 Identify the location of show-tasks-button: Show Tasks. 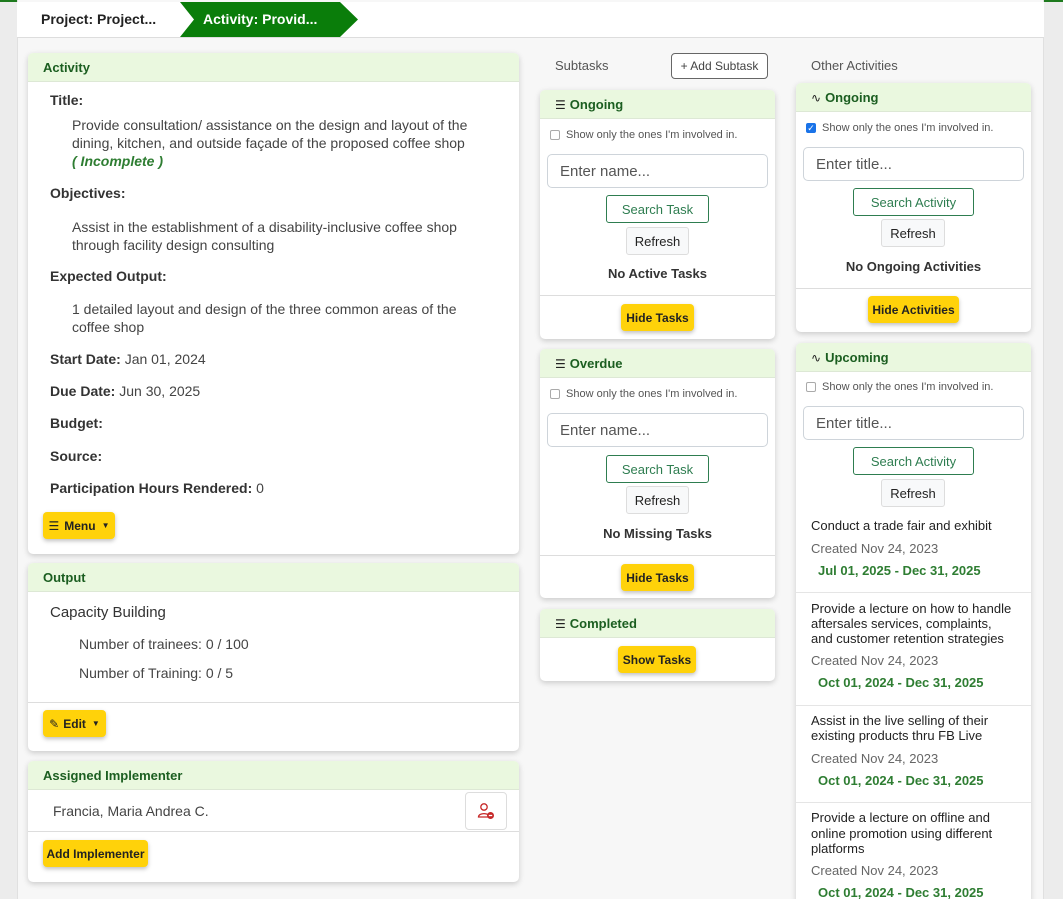
(657, 659).